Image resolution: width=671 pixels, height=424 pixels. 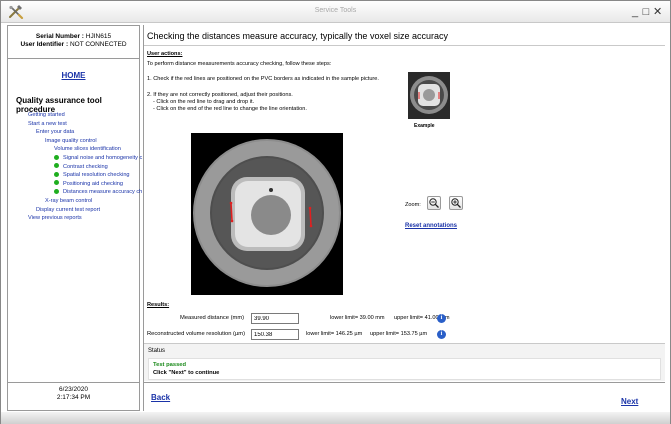 I want to click on serial-number-value: HJIN615, so click(x=98, y=36).